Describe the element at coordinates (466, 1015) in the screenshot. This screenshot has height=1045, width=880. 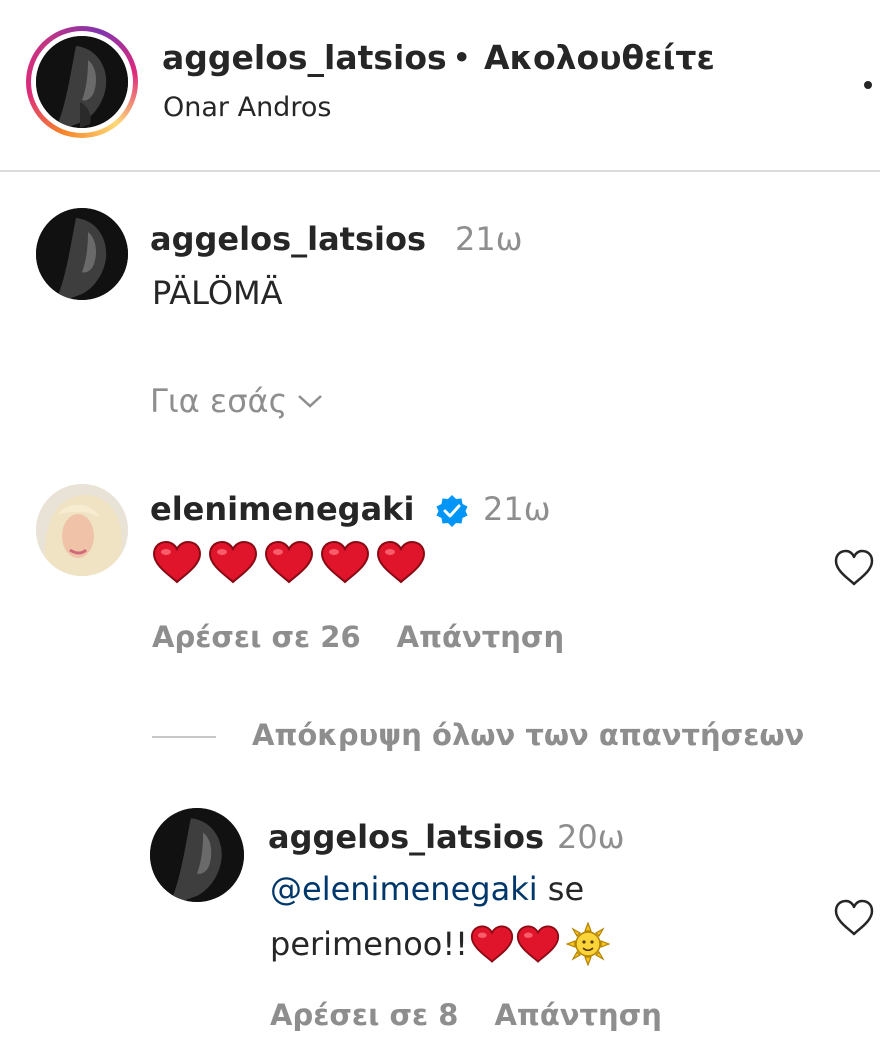
I see `reply-meta: Αρέσει σε 8 Απάντηση` at that location.